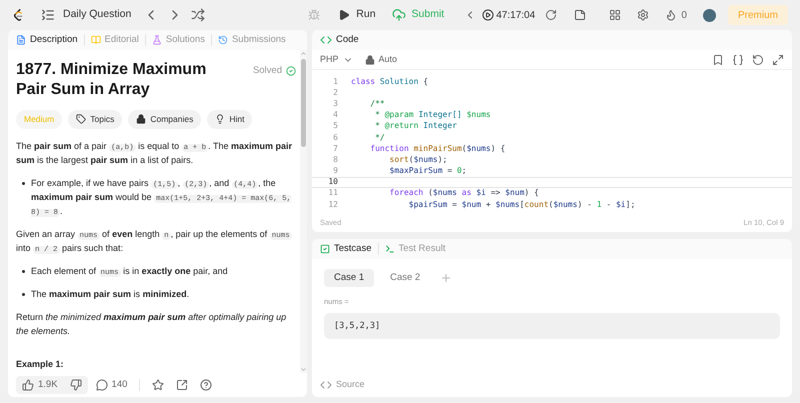 This screenshot has height=403, width=800. I want to click on scrollbar-thumb, so click(303, 103).